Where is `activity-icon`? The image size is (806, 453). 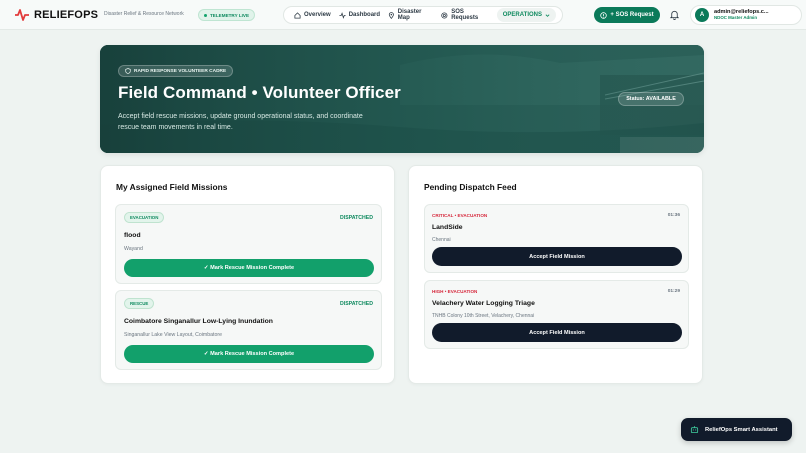 activity-icon is located at coordinates (342, 15).